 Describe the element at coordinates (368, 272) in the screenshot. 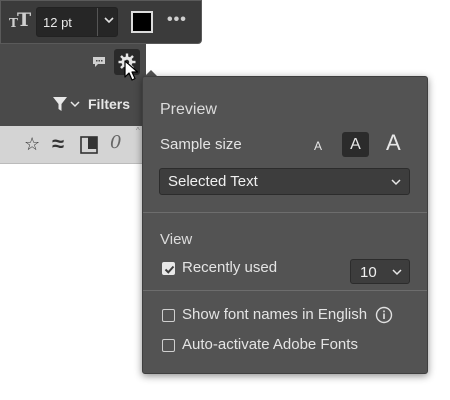

I see `recently-used-count-value: 10` at that location.